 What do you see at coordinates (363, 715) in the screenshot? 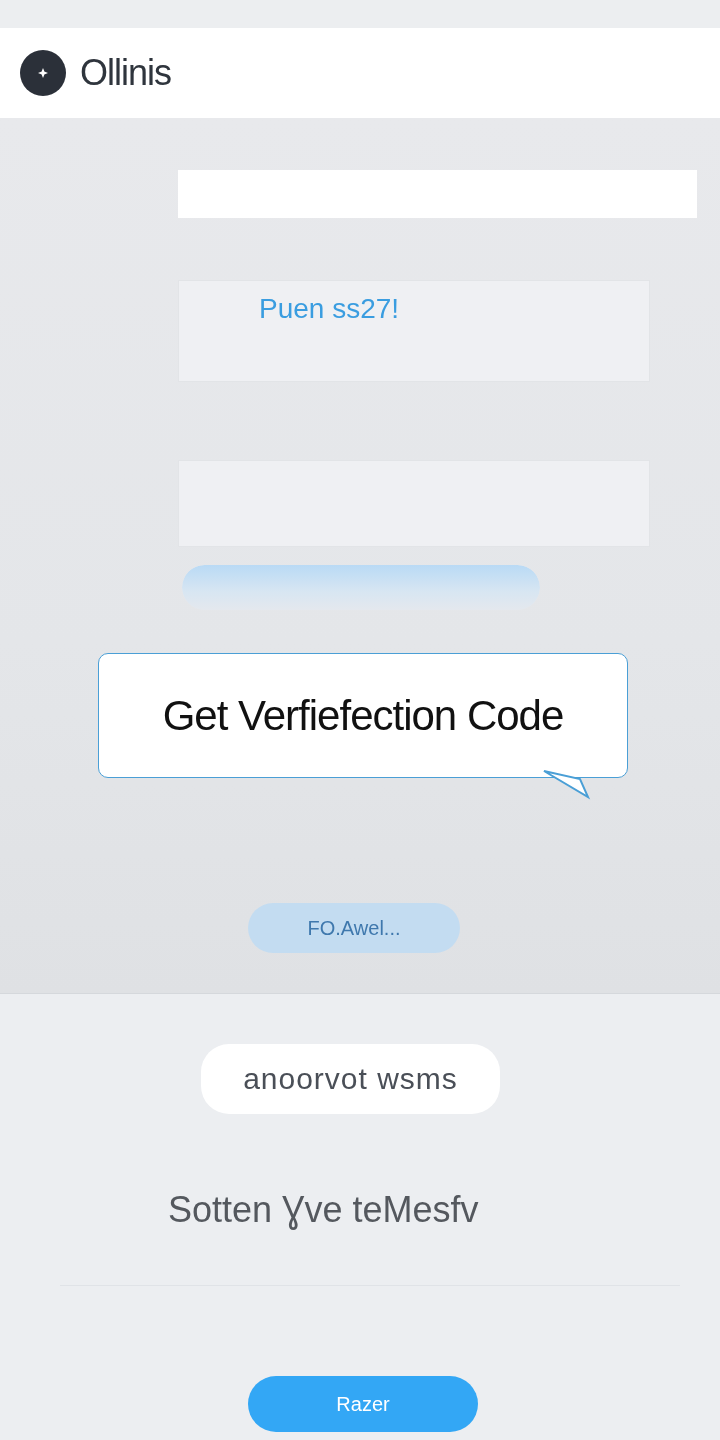
I see `tooltip: Get Verfiefection Code` at bounding box center [363, 715].